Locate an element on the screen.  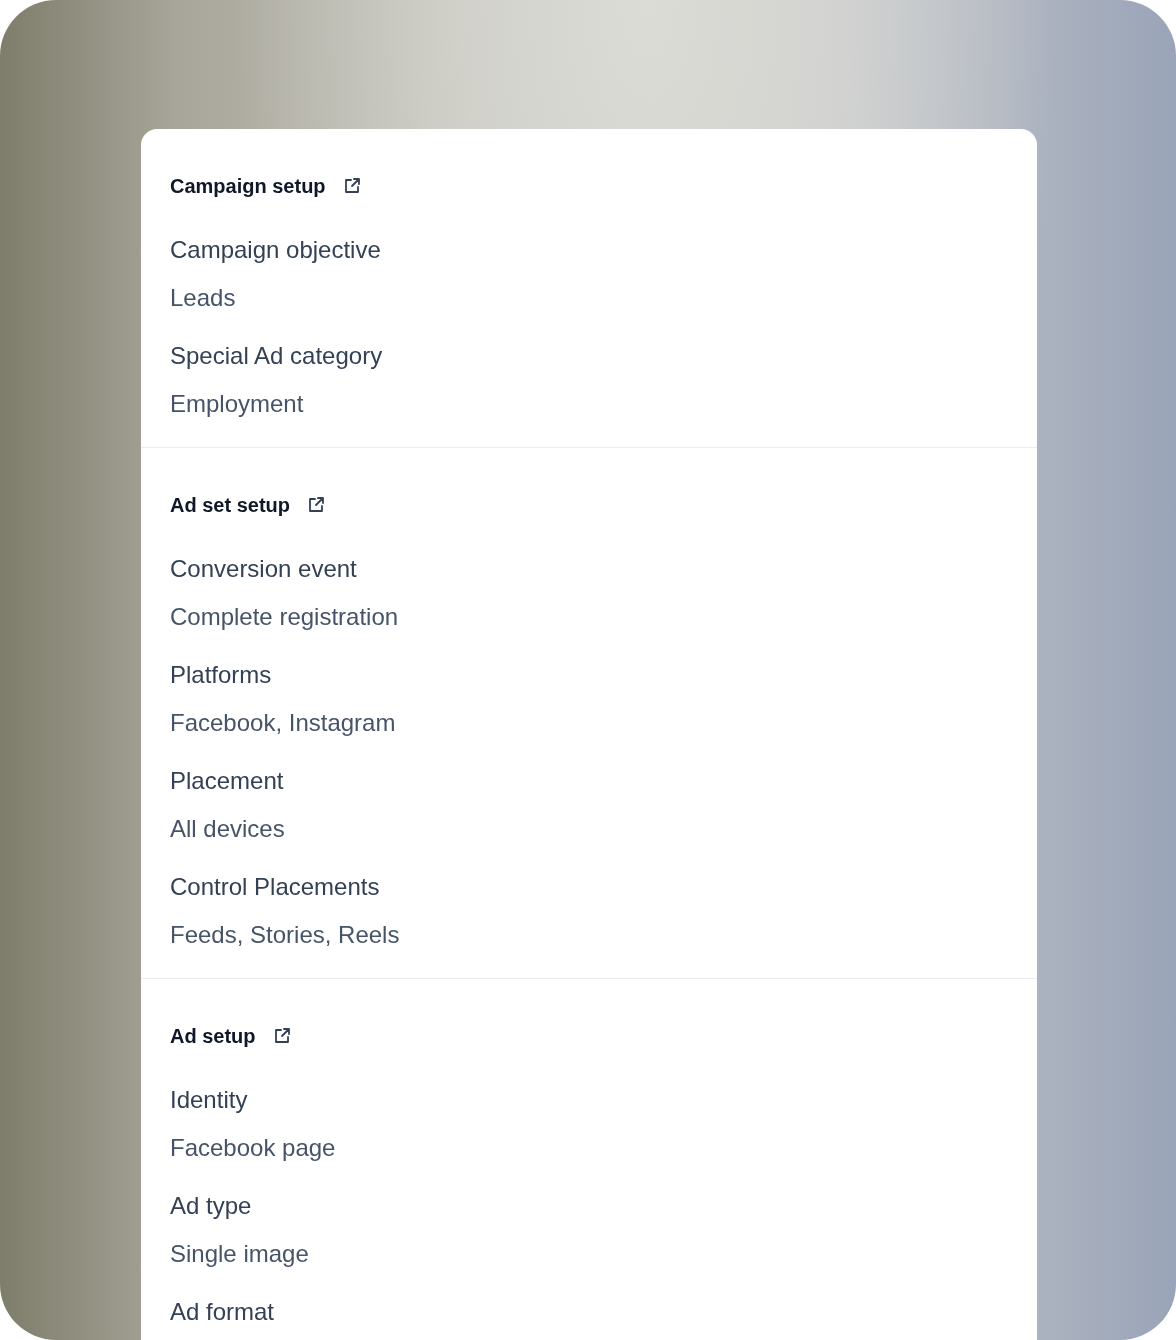
field-label: Conversion event is located at coordinates (263, 569).